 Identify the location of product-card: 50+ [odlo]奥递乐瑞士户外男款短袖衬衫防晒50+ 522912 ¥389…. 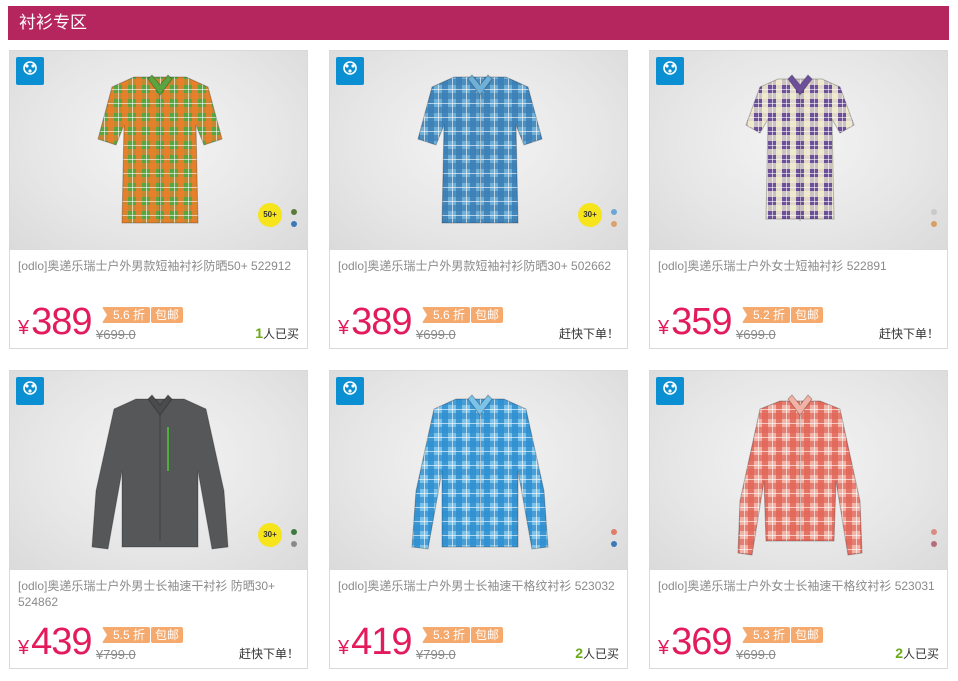
(158, 199).